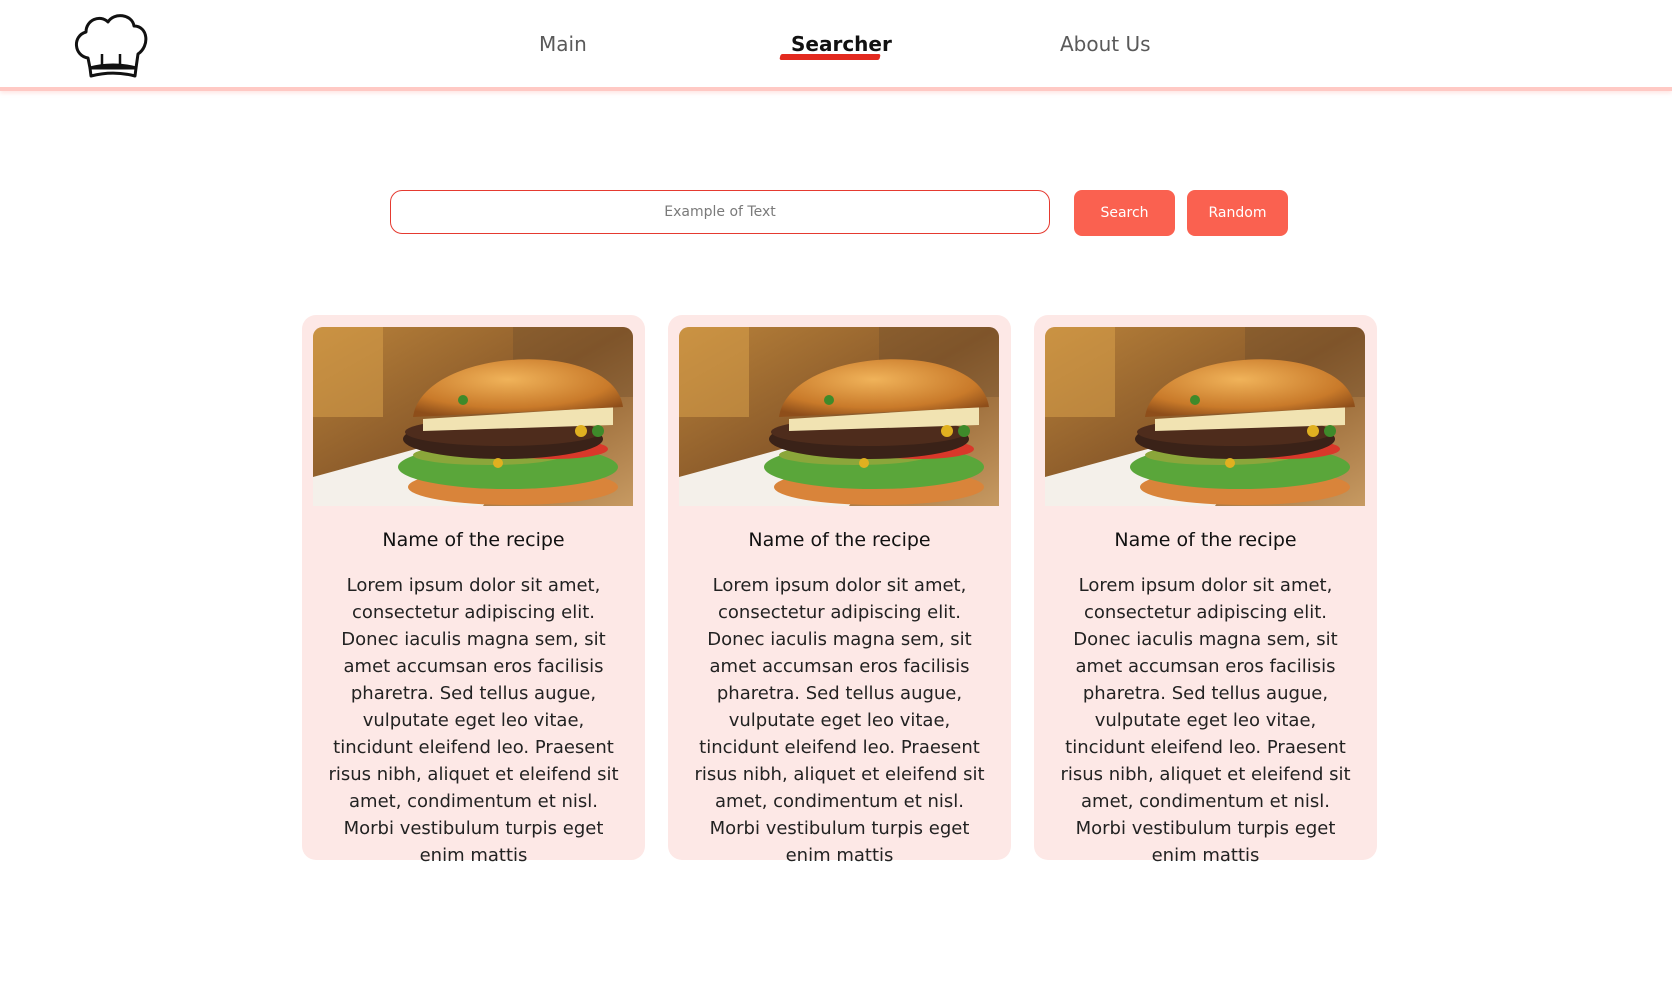 The image size is (1672, 990). What do you see at coordinates (1124, 213) in the screenshot?
I see `search-button: Search` at bounding box center [1124, 213].